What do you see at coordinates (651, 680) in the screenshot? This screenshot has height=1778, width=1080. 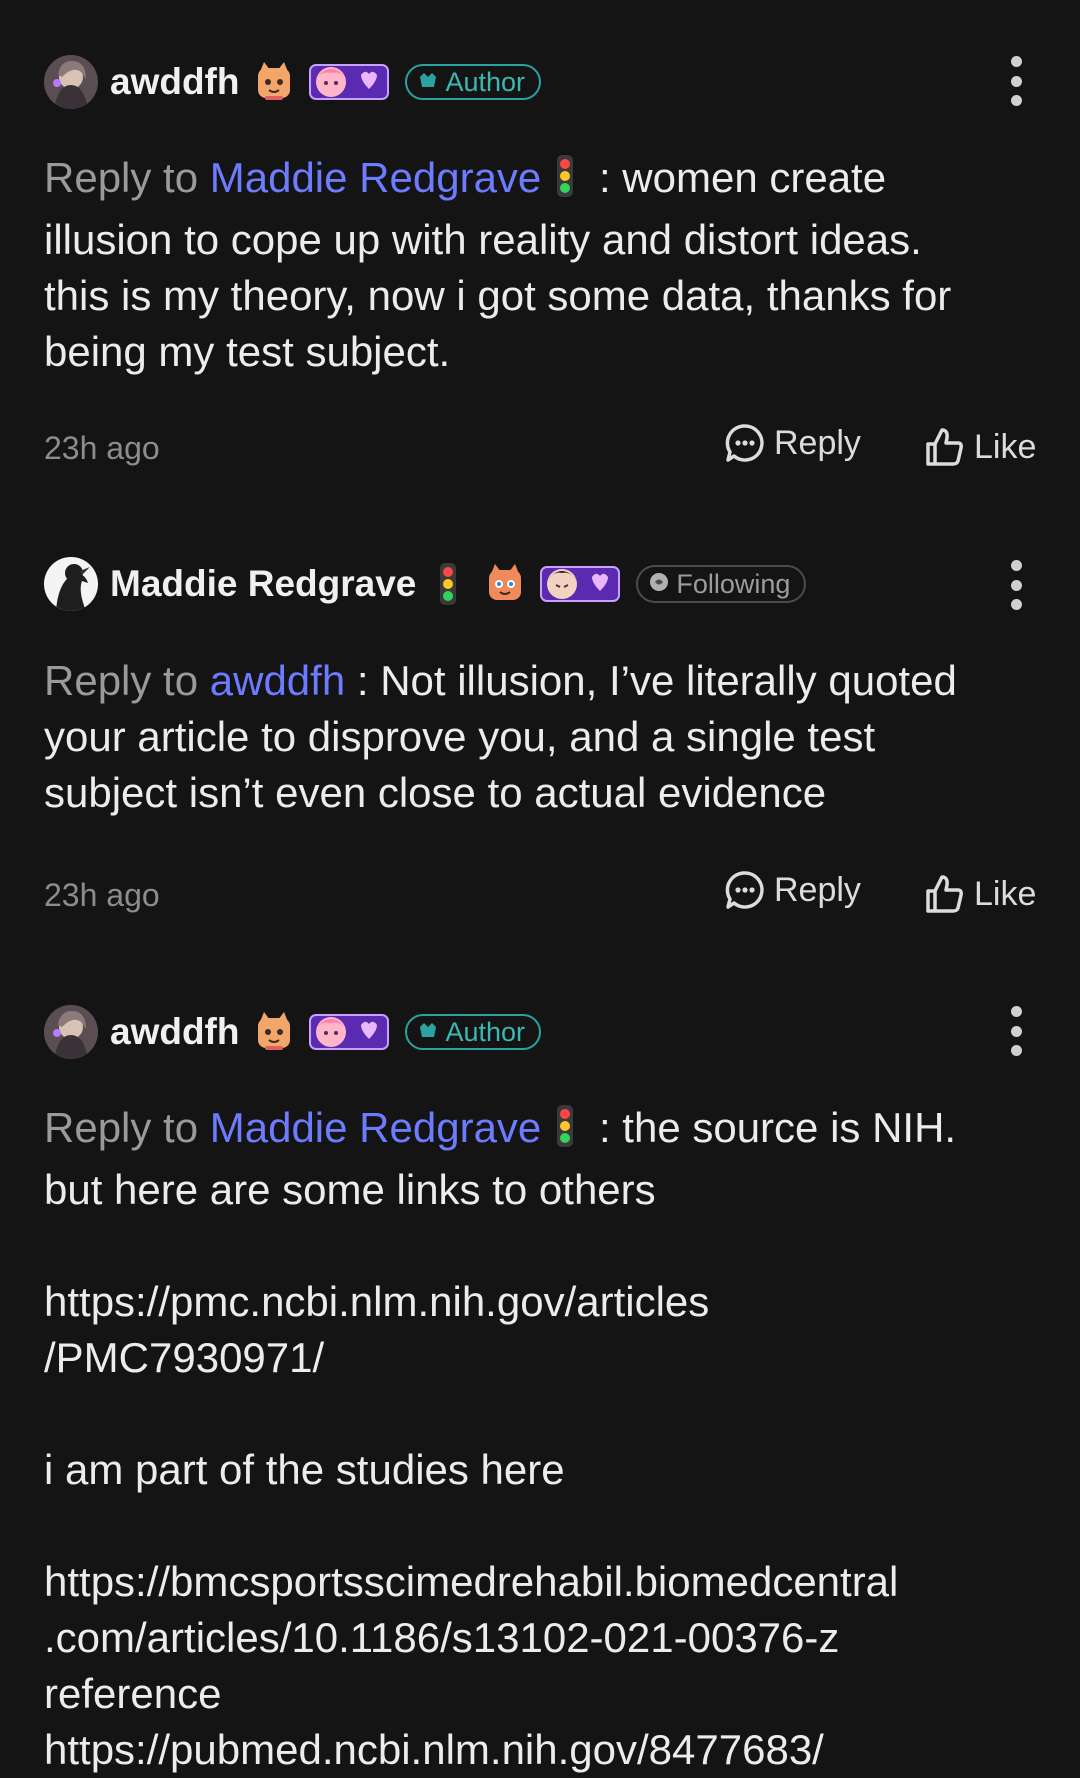 I see `comment-line: : Not illusion, I’ve literally quoted` at bounding box center [651, 680].